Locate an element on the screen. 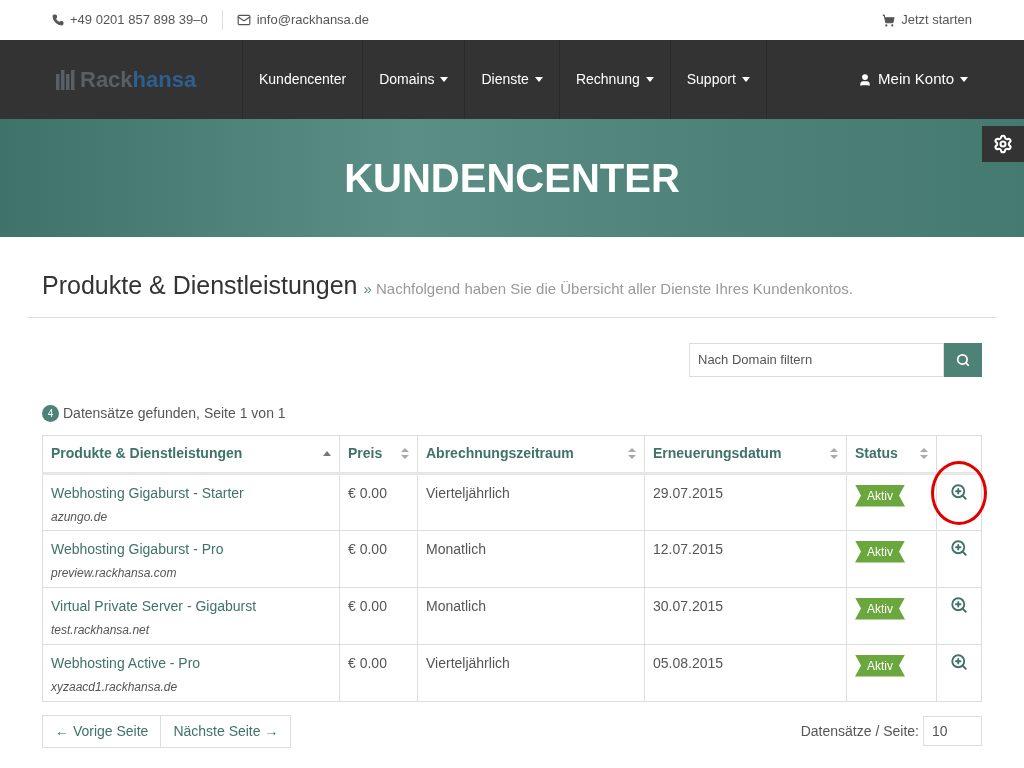 This screenshot has height=768, width=1024. domain-name: xyzaacd1.rackhansa.de is located at coordinates (115, 687).